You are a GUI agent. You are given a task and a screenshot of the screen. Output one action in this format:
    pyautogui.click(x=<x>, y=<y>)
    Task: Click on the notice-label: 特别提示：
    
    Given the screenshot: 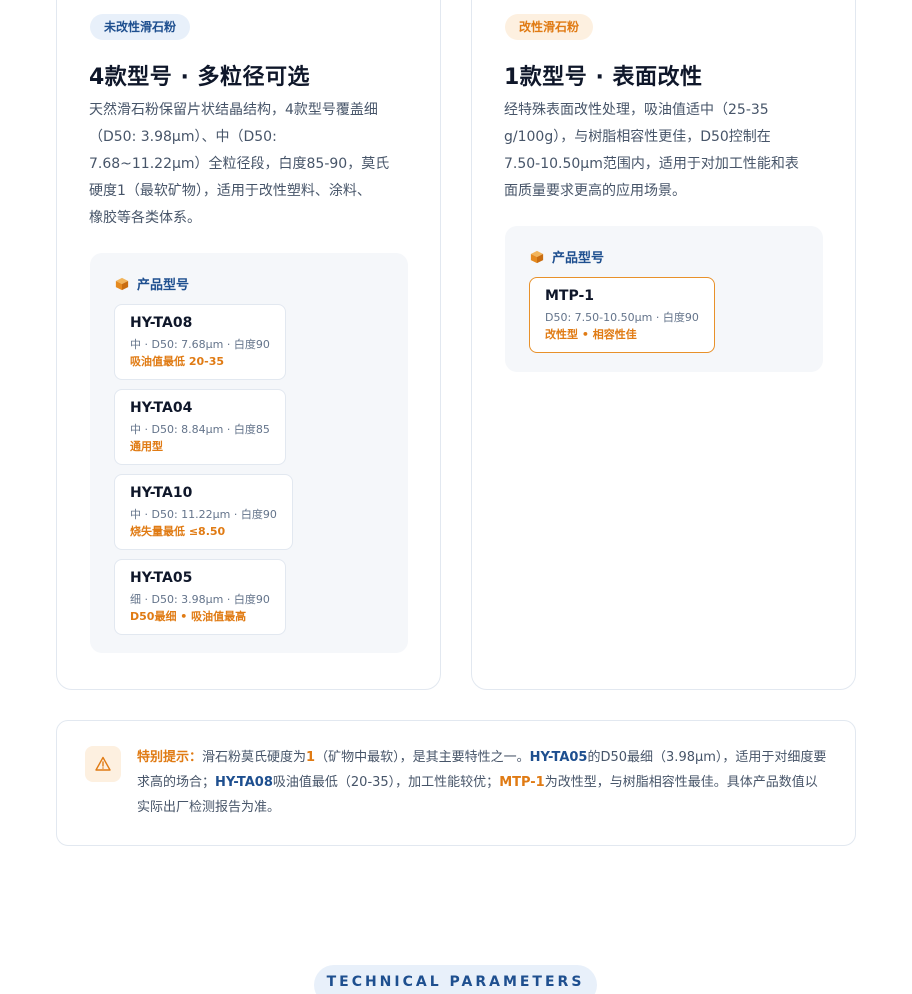 What is the action you would take?
    pyautogui.click(x=170, y=757)
    